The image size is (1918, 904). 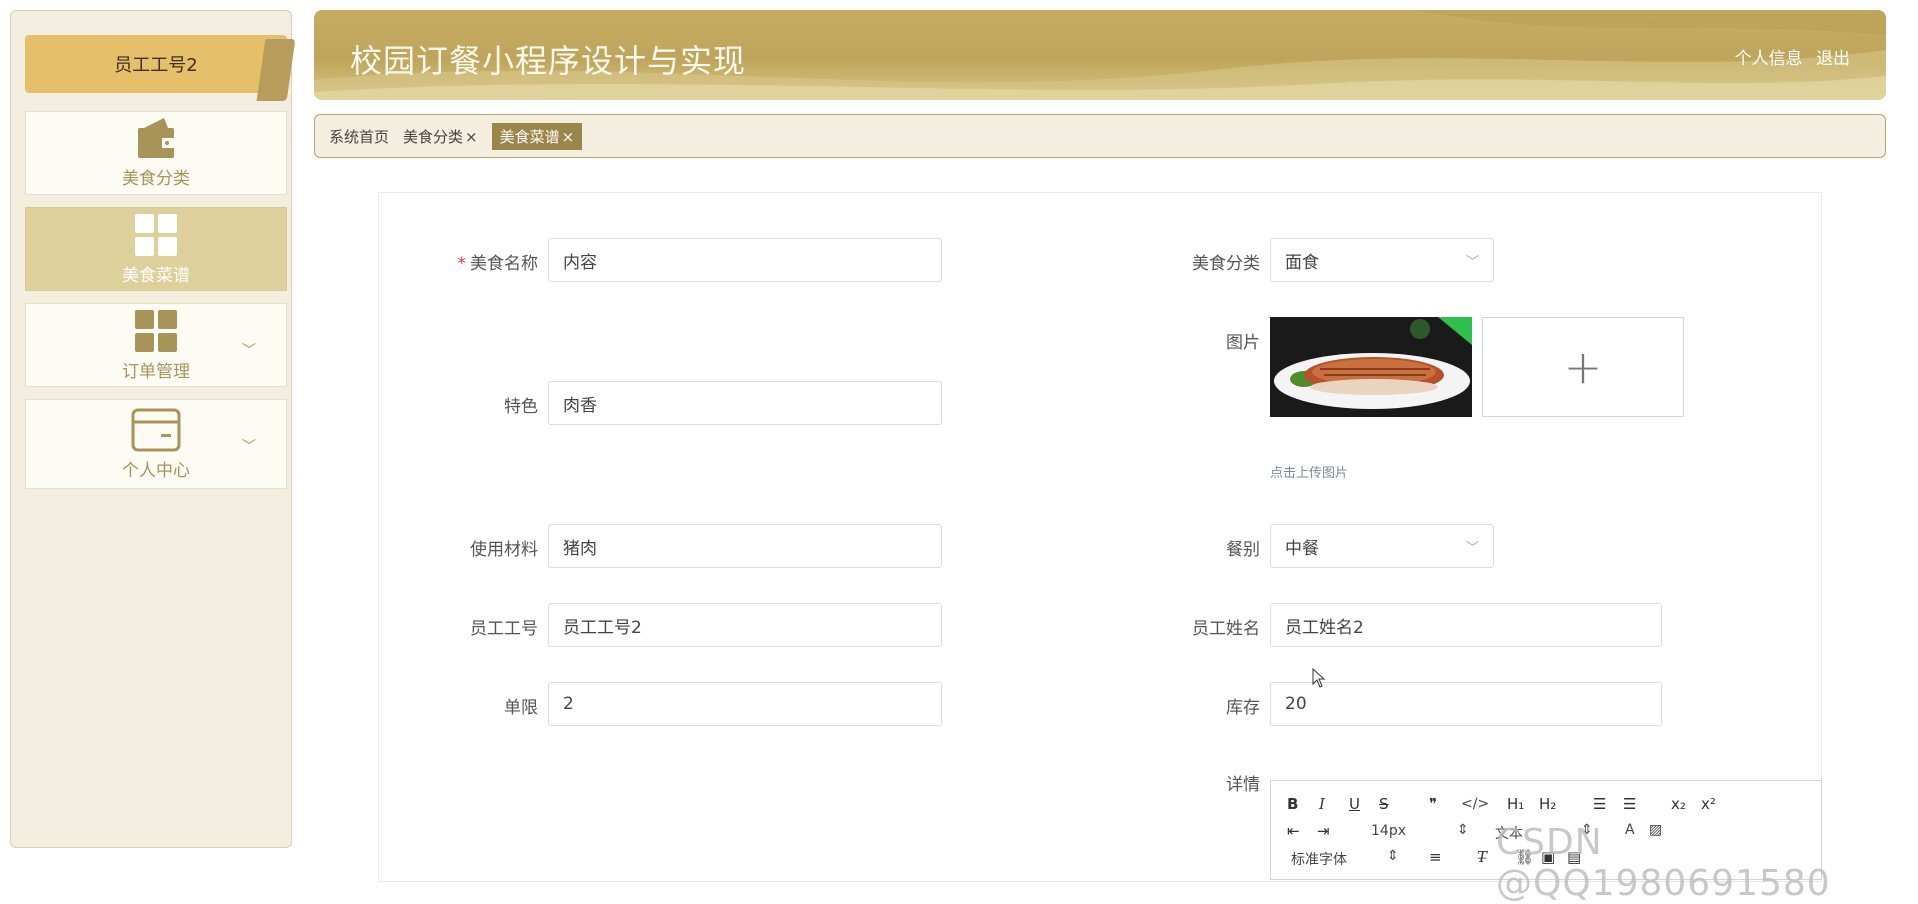 I want to click on meal-label: 餐别, so click(x=1243, y=550).